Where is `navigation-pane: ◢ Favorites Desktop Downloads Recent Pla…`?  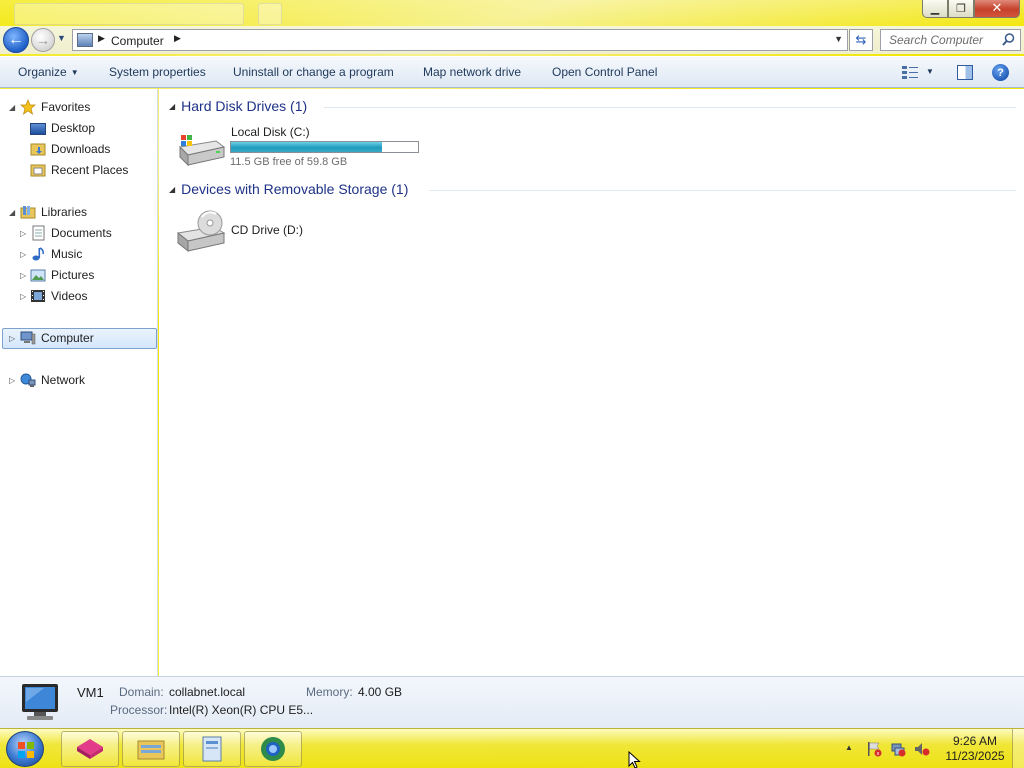
navigation-pane: ◢ Favorites Desktop Downloads Recent Pla… is located at coordinates (79, 382).